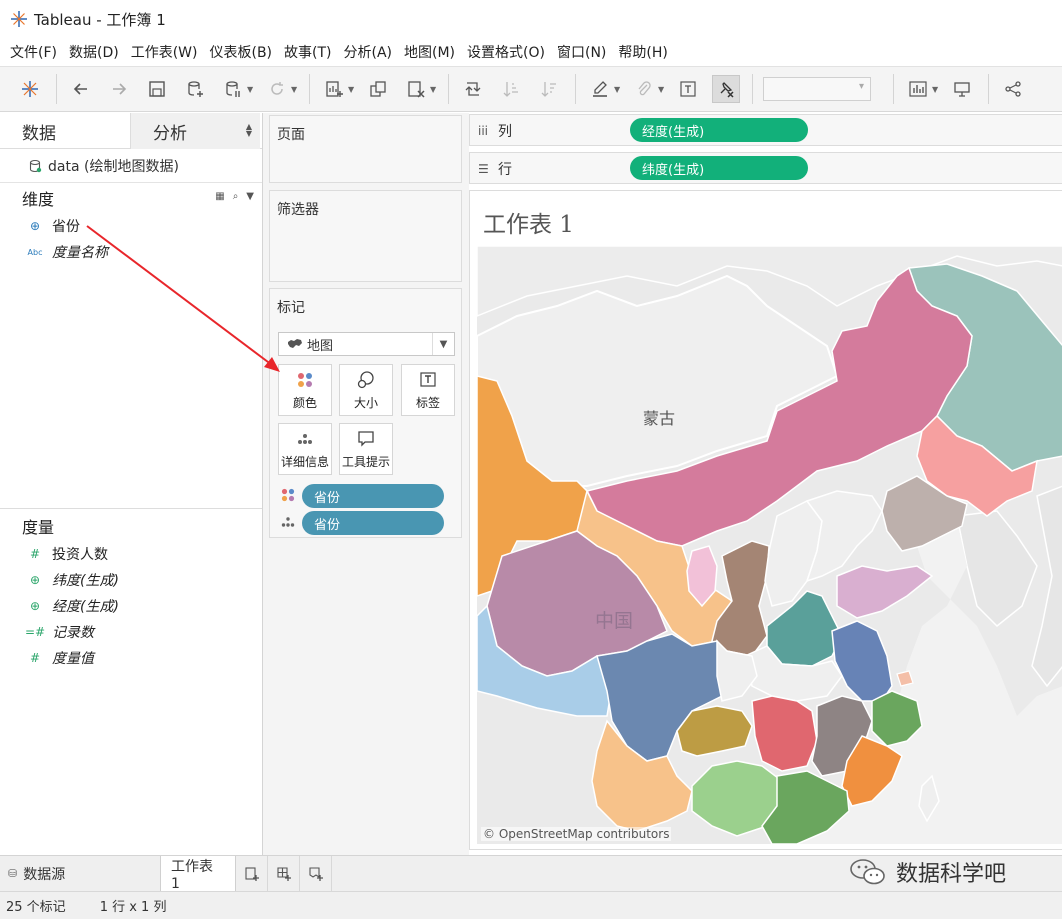 This screenshot has width=1062, height=919. Describe the element at coordinates (368, 52) in the screenshot. I see `menu-analysis: 分析(A)` at that location.